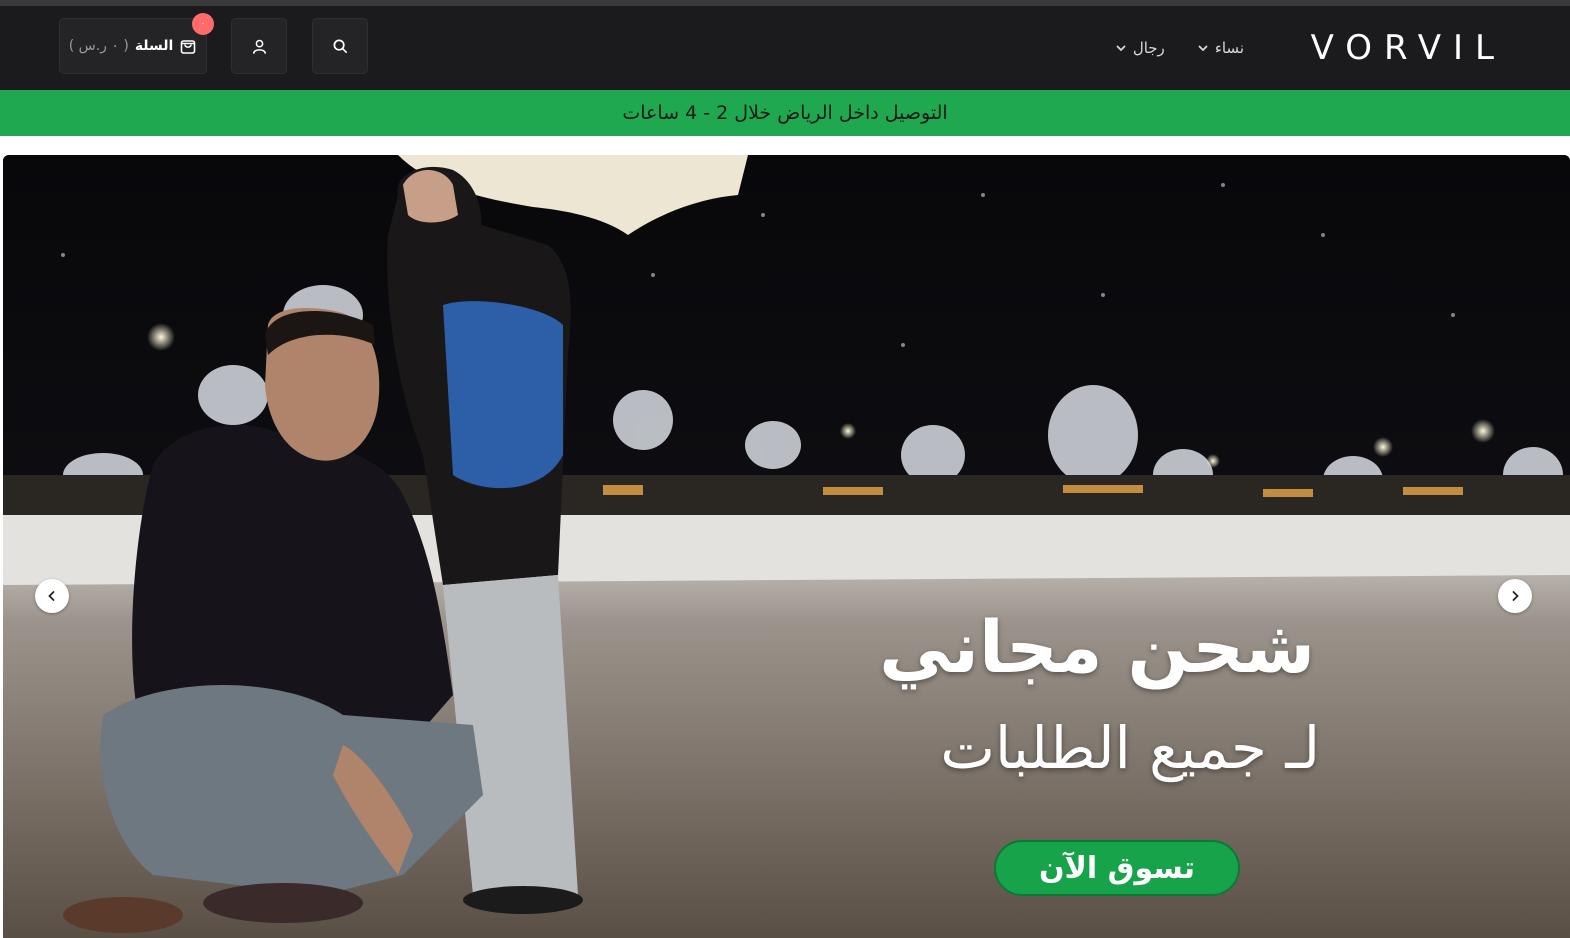  I want to click on shop-now-button: تسوق الآن, so click(1117, 868).